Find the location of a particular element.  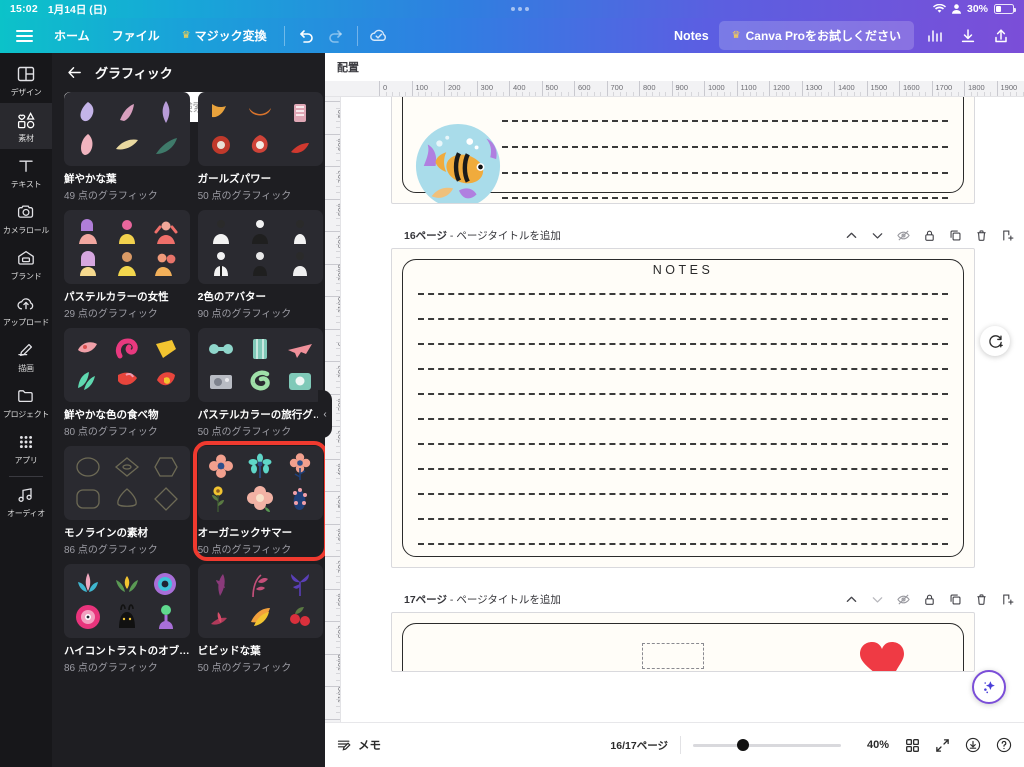

magic-convert-button: ♛ マジック変換 is located at coordinates (224, 35).